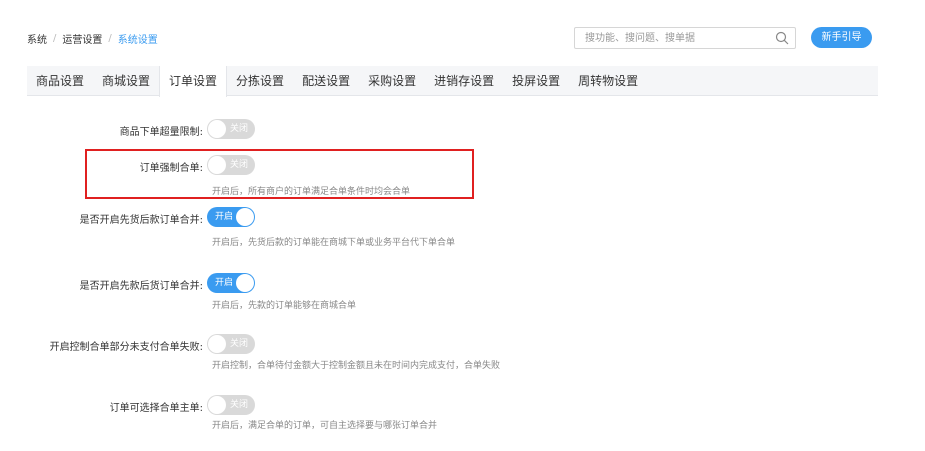 The width and height of the screenshot is (925, 451). Describe the element at coordinates (311, 192) in the screenshot. I see `setting-description: 开启后，所有商户的订单满足合单条件时均会合单` at that location.